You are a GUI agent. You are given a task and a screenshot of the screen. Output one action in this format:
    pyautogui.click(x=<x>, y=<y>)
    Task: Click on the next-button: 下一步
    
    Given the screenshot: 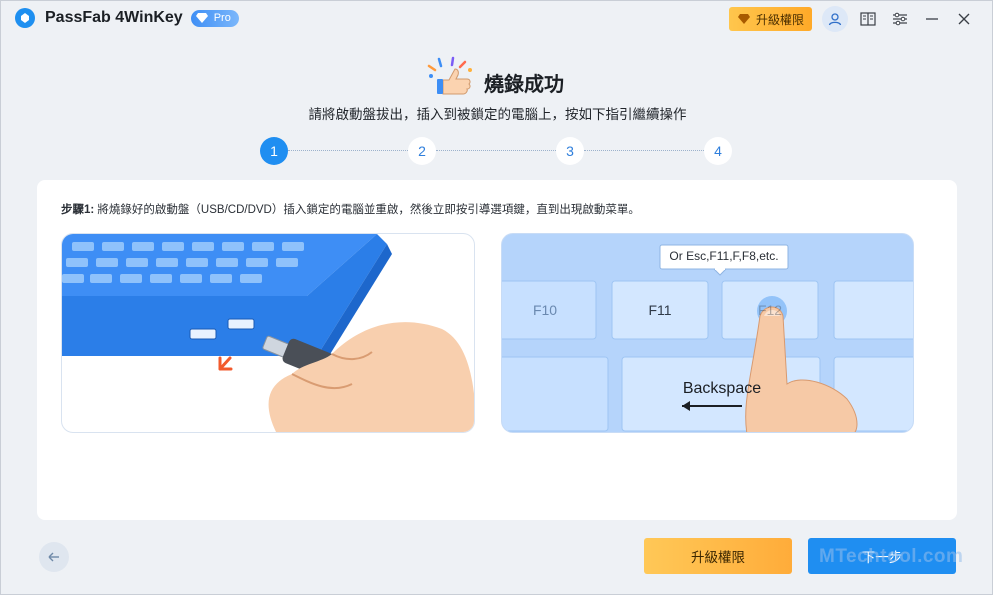 What is the action you would take?
    pyautogui.click(x=882, y=556)
    